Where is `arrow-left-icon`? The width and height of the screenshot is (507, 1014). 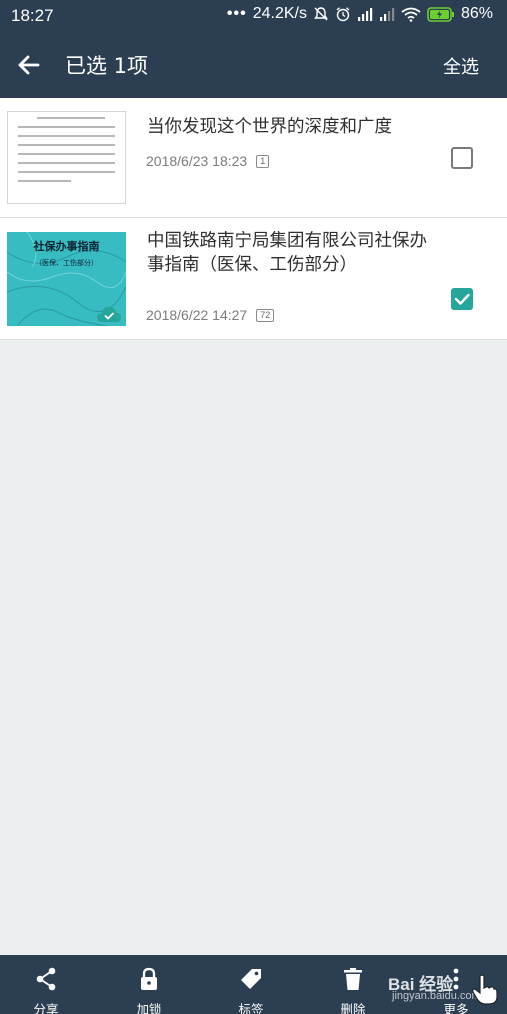 arrow-left-icon is located at coordinates (29, 65).